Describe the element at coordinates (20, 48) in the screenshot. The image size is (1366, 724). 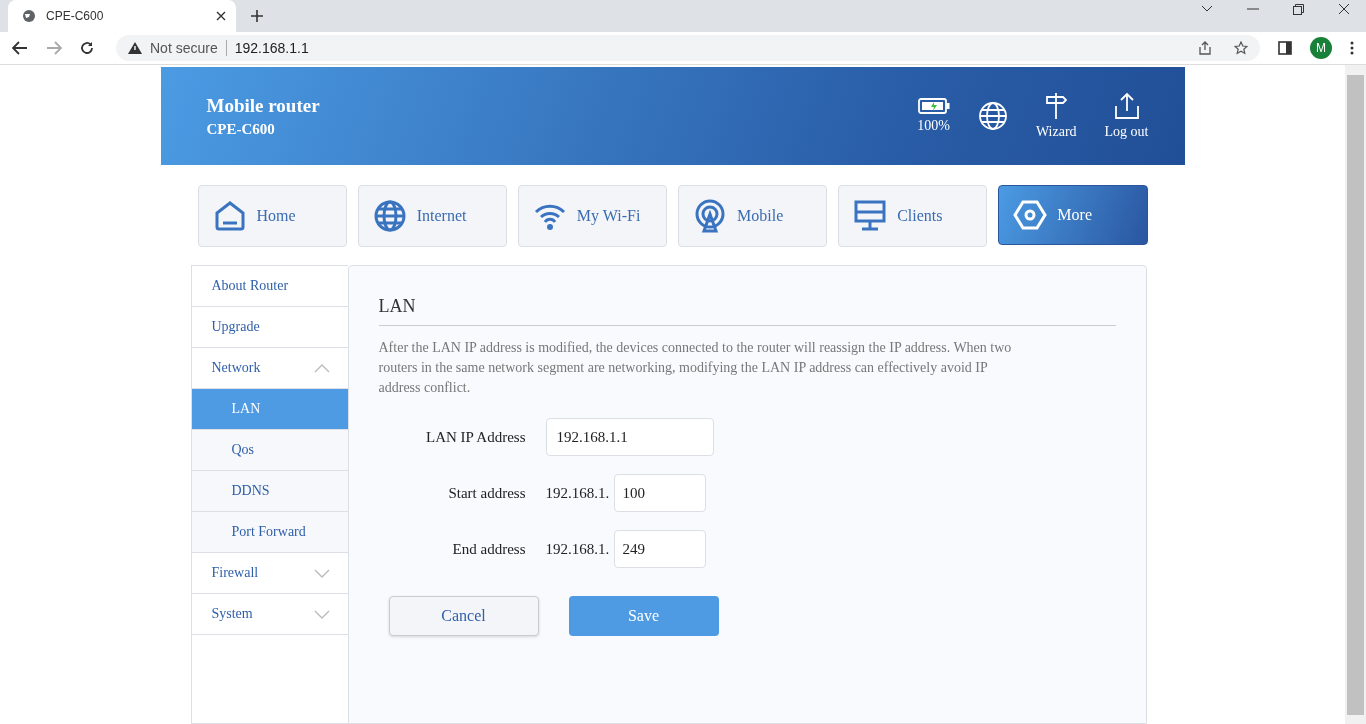
I see `back-icon` at that location.